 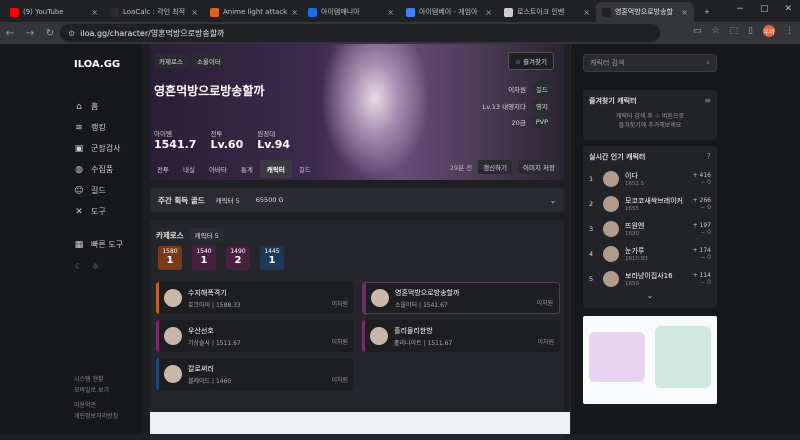 I want to click on back-icon: ←, so click(x=10, y=33).